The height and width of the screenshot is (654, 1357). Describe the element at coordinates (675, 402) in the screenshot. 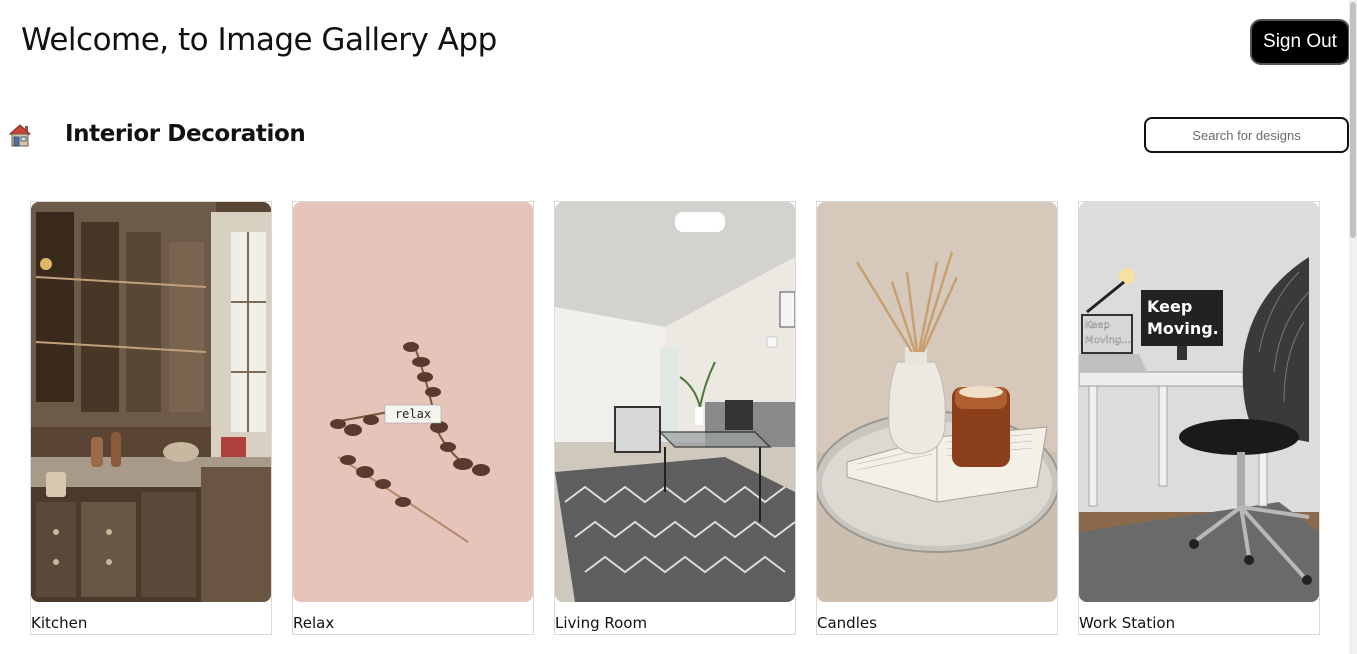

I see `living-room-image` at that location.